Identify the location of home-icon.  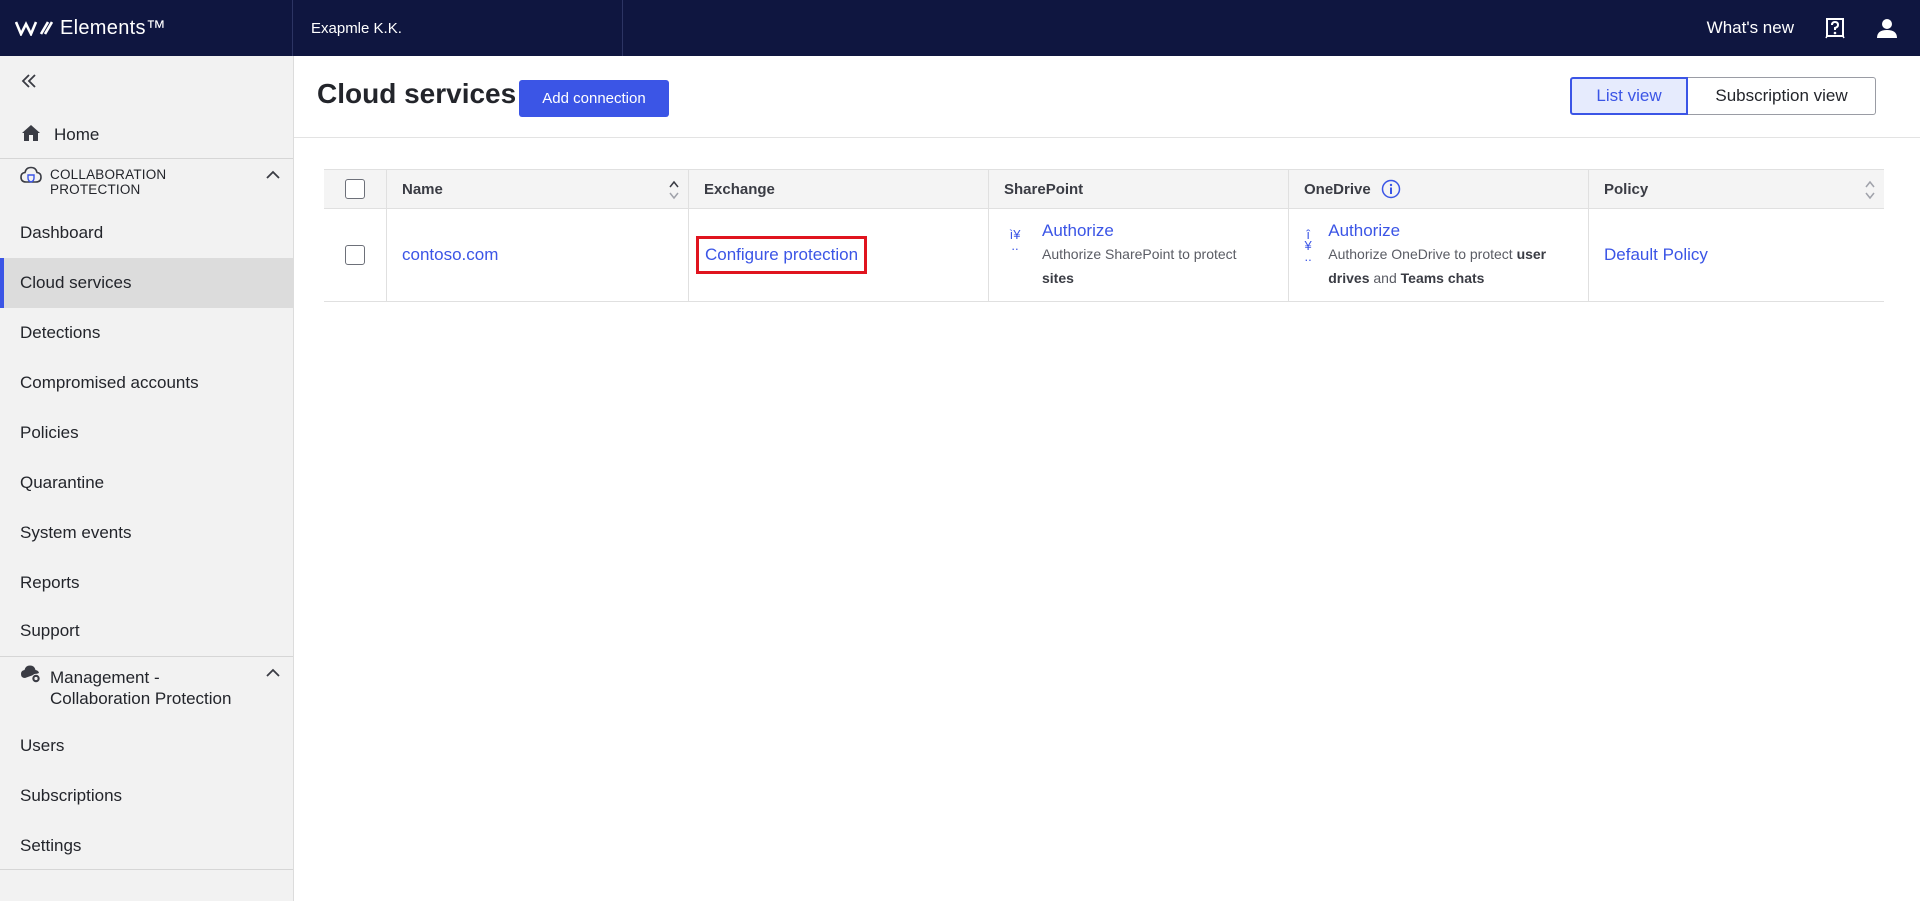
(31, 135).